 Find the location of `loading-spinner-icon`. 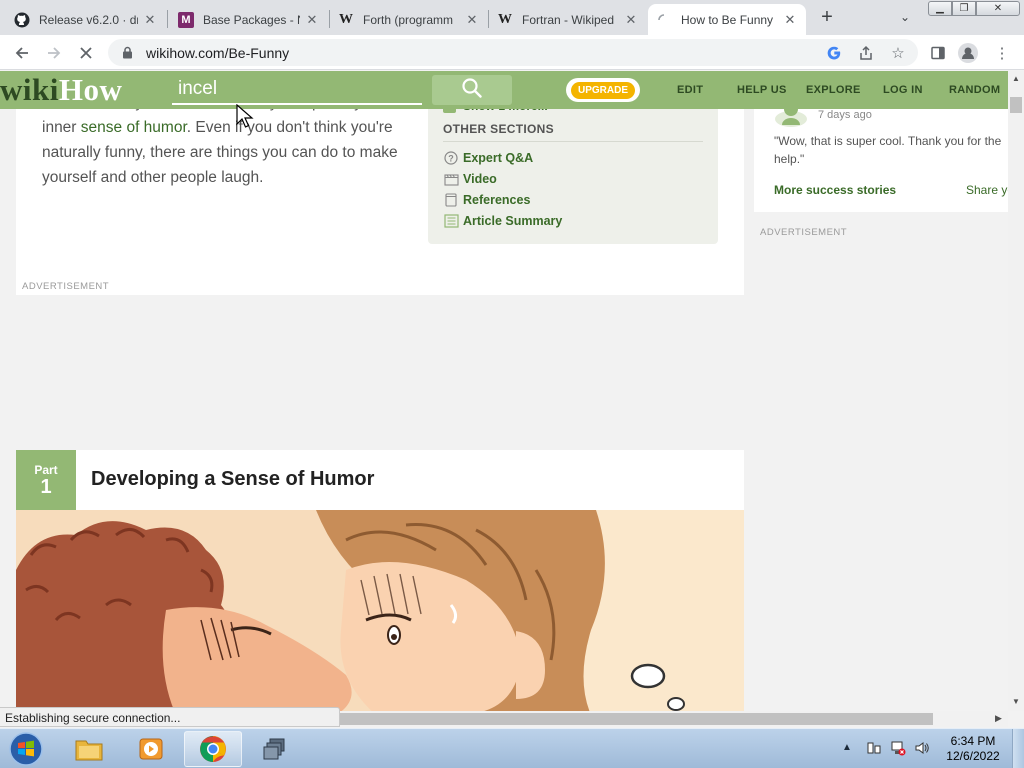

loading-spinner-icon is located at coordinates (664, 20).